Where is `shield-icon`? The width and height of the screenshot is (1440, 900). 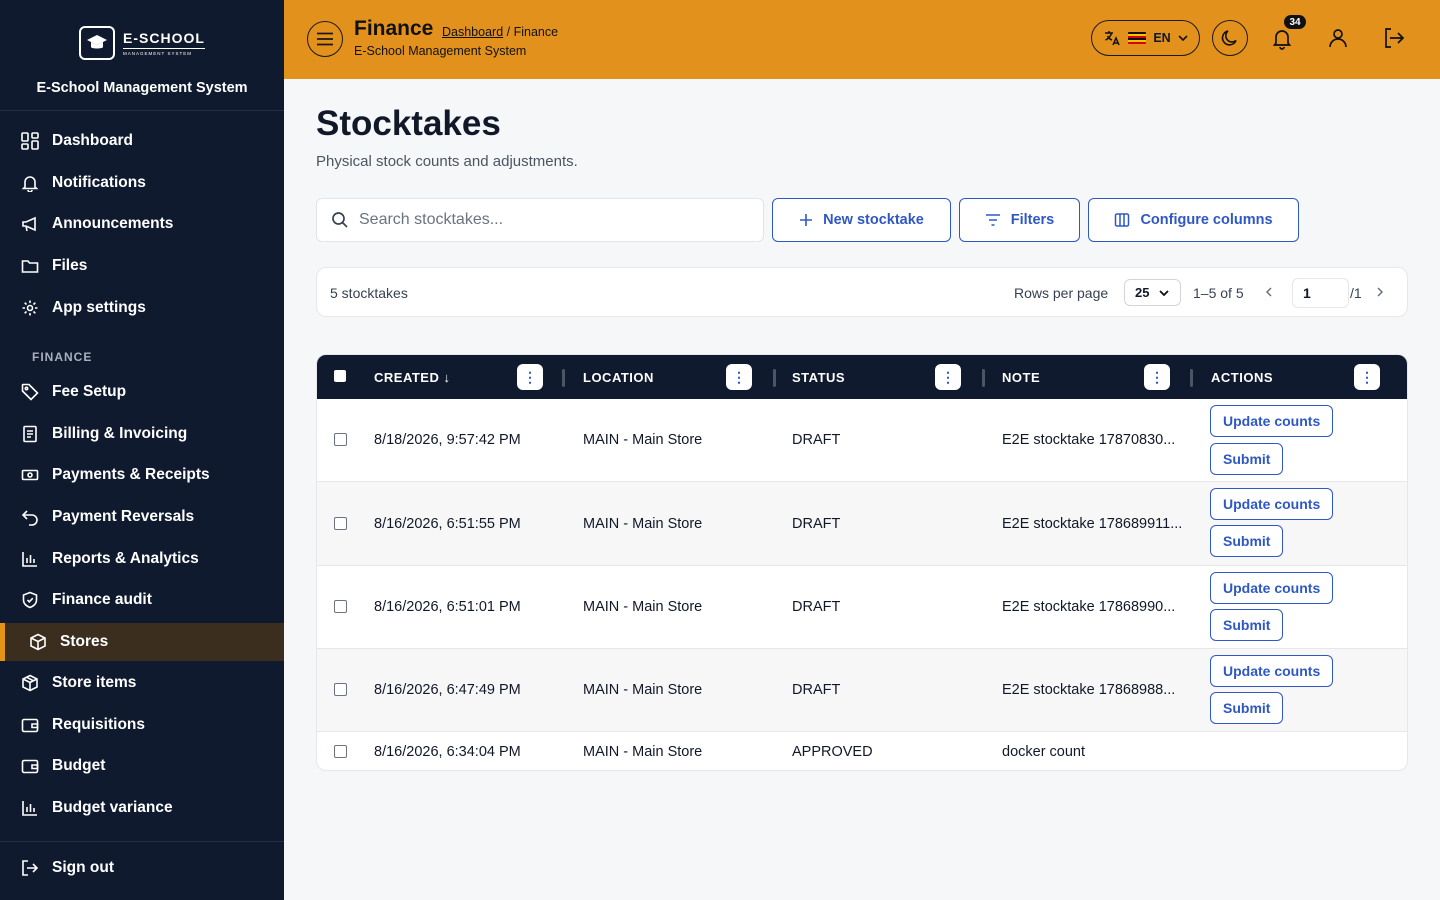
shield-icon is located at coordinates (30, 600).